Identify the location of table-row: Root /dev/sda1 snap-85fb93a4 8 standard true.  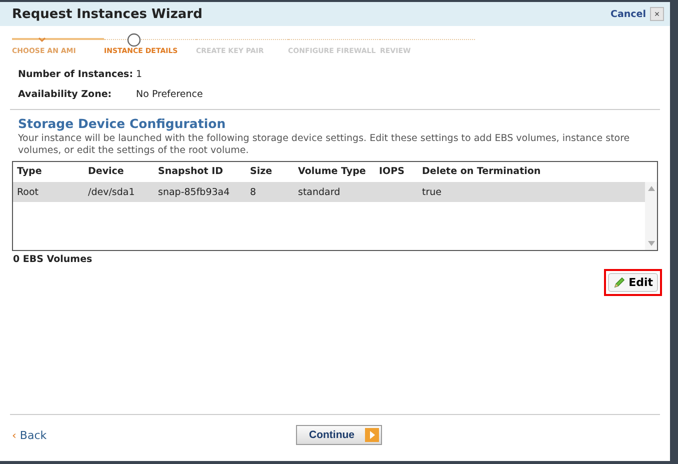
(329, 192).